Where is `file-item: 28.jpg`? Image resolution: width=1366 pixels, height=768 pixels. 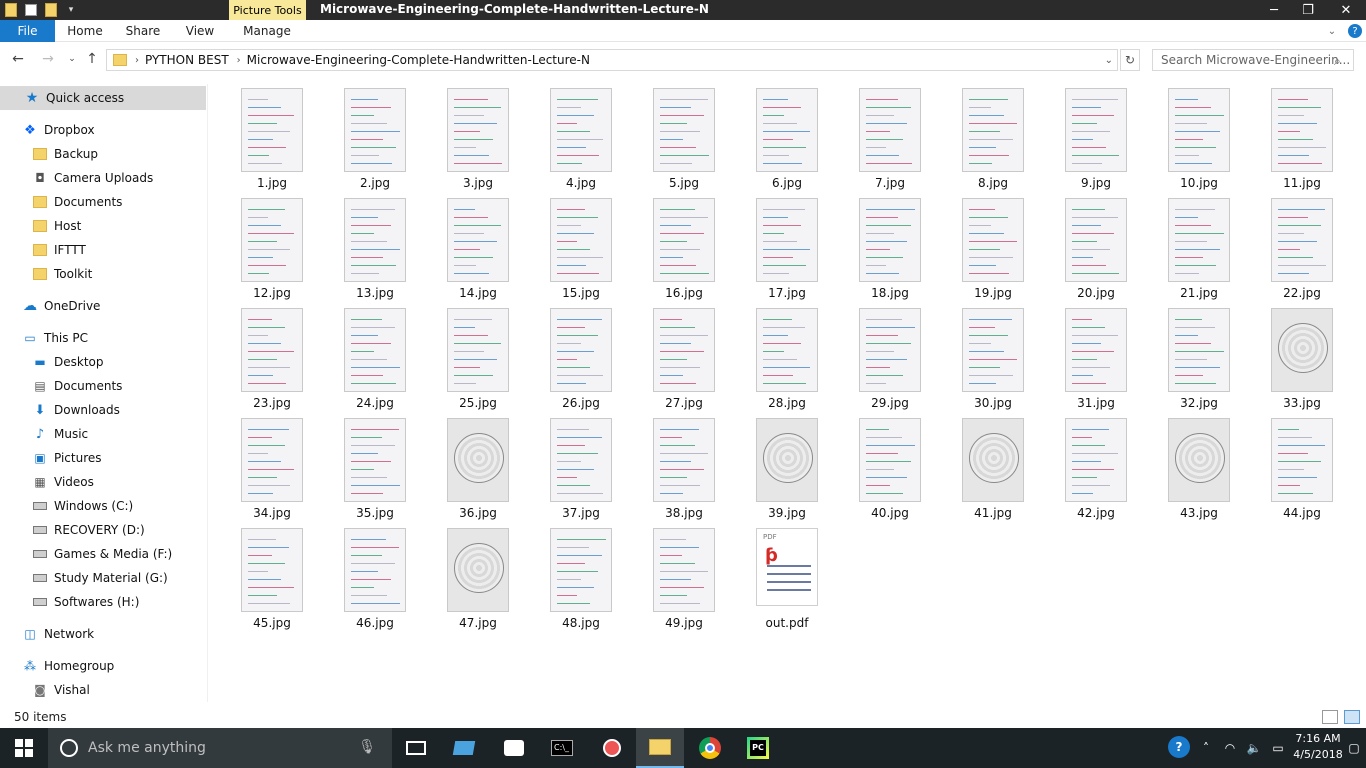 file-item: 28.jpg is located at coordinates (779, 358).